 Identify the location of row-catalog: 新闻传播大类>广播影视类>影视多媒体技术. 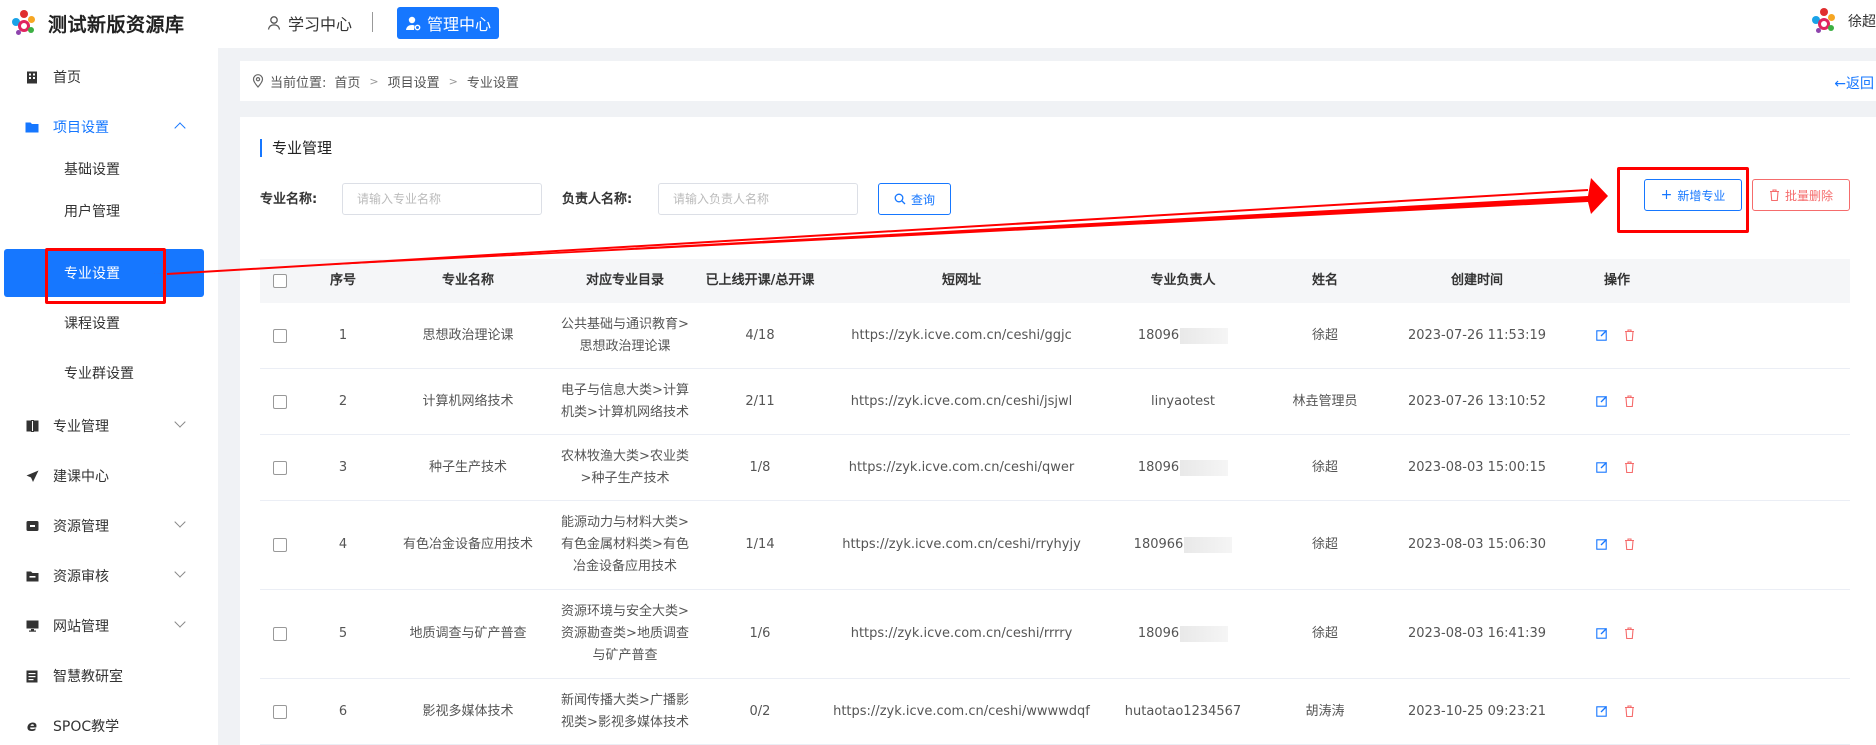
(625, 711).